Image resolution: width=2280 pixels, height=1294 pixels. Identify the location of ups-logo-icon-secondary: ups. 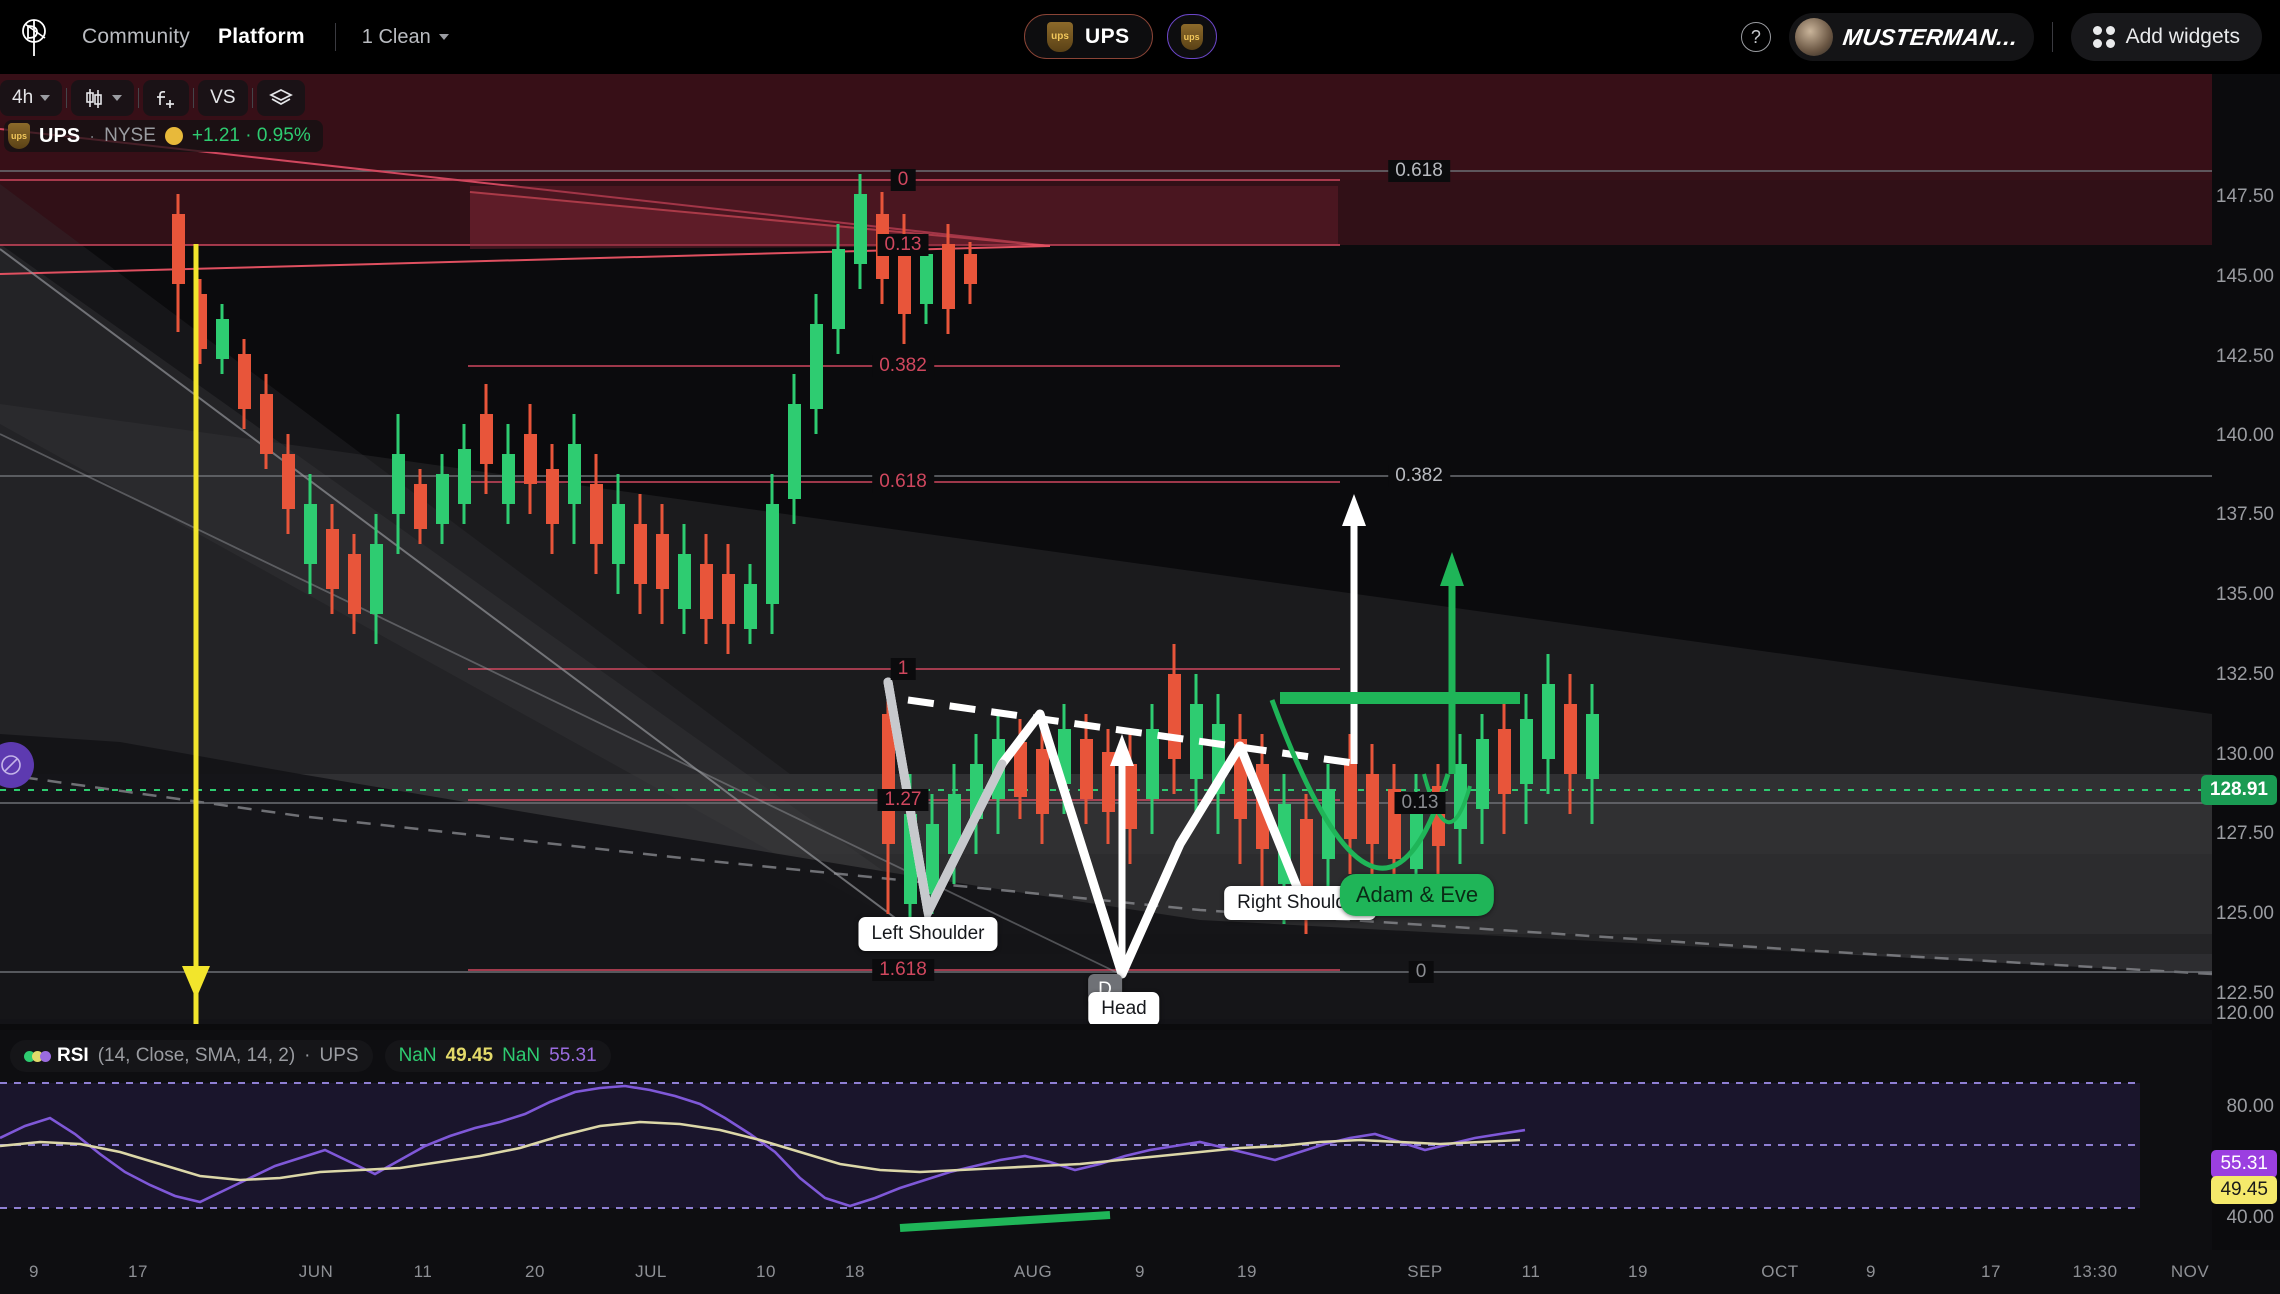
(1191, 36).